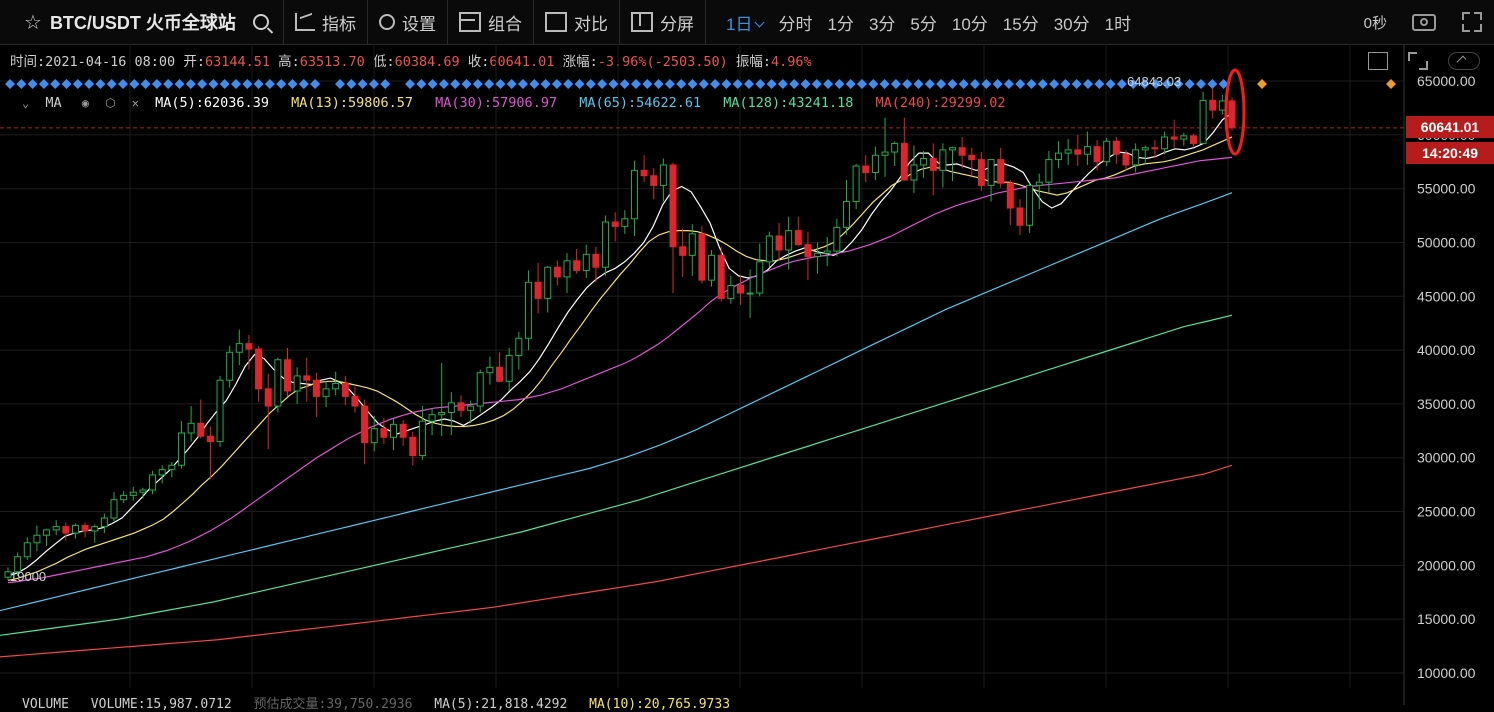 The width and height of the screenshot is (1494, 712). I want to click on price-tick-label: 65000.00, so click(1446, 81).